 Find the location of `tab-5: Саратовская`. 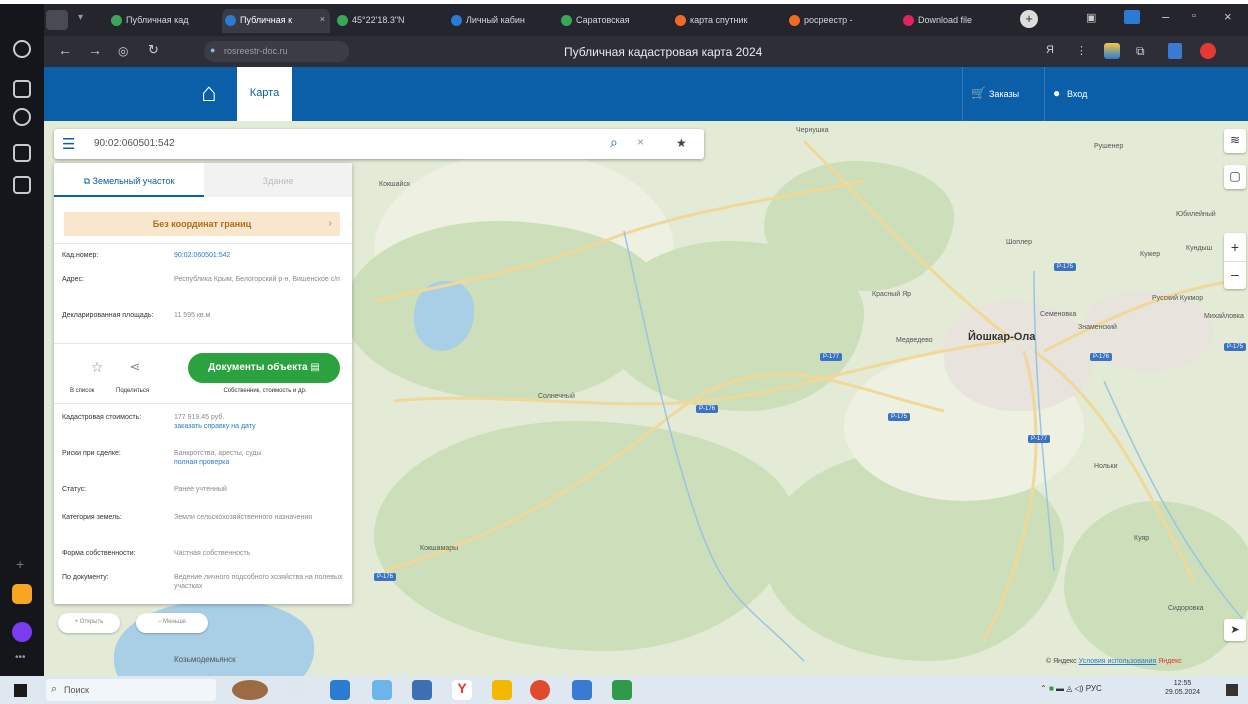

tab-5: Саратовская is located at coordinates (613, 21).